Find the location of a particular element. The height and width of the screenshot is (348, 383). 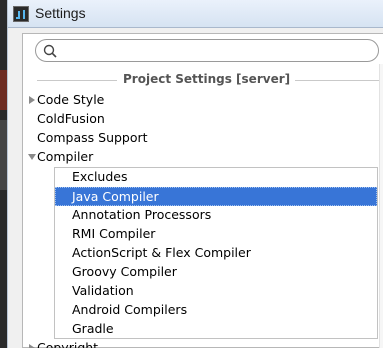

title-bar: Settings is located at coordinates (195, 14).